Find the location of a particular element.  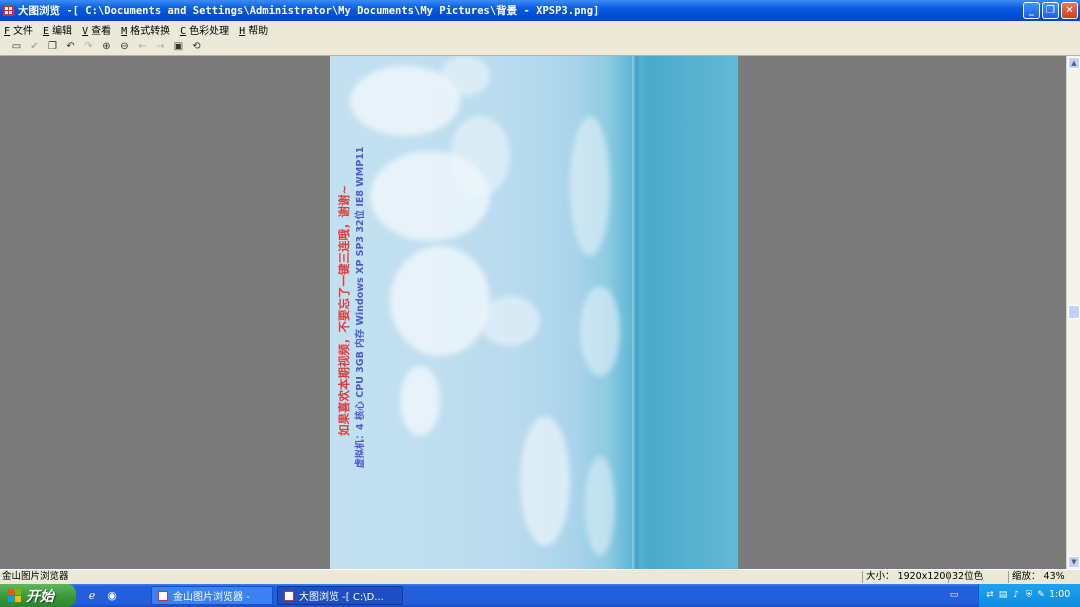

vertical-scrollbar: ▲ ▼ is located at coordinates (1073, 312).